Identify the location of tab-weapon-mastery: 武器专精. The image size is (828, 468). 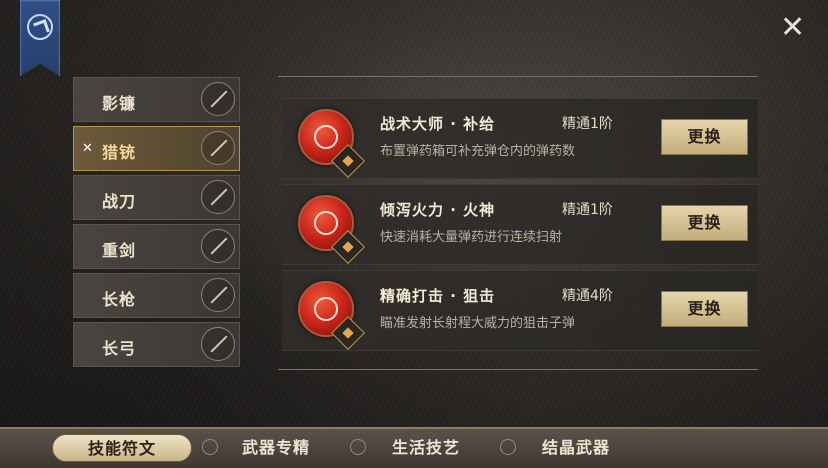
(276, 448).